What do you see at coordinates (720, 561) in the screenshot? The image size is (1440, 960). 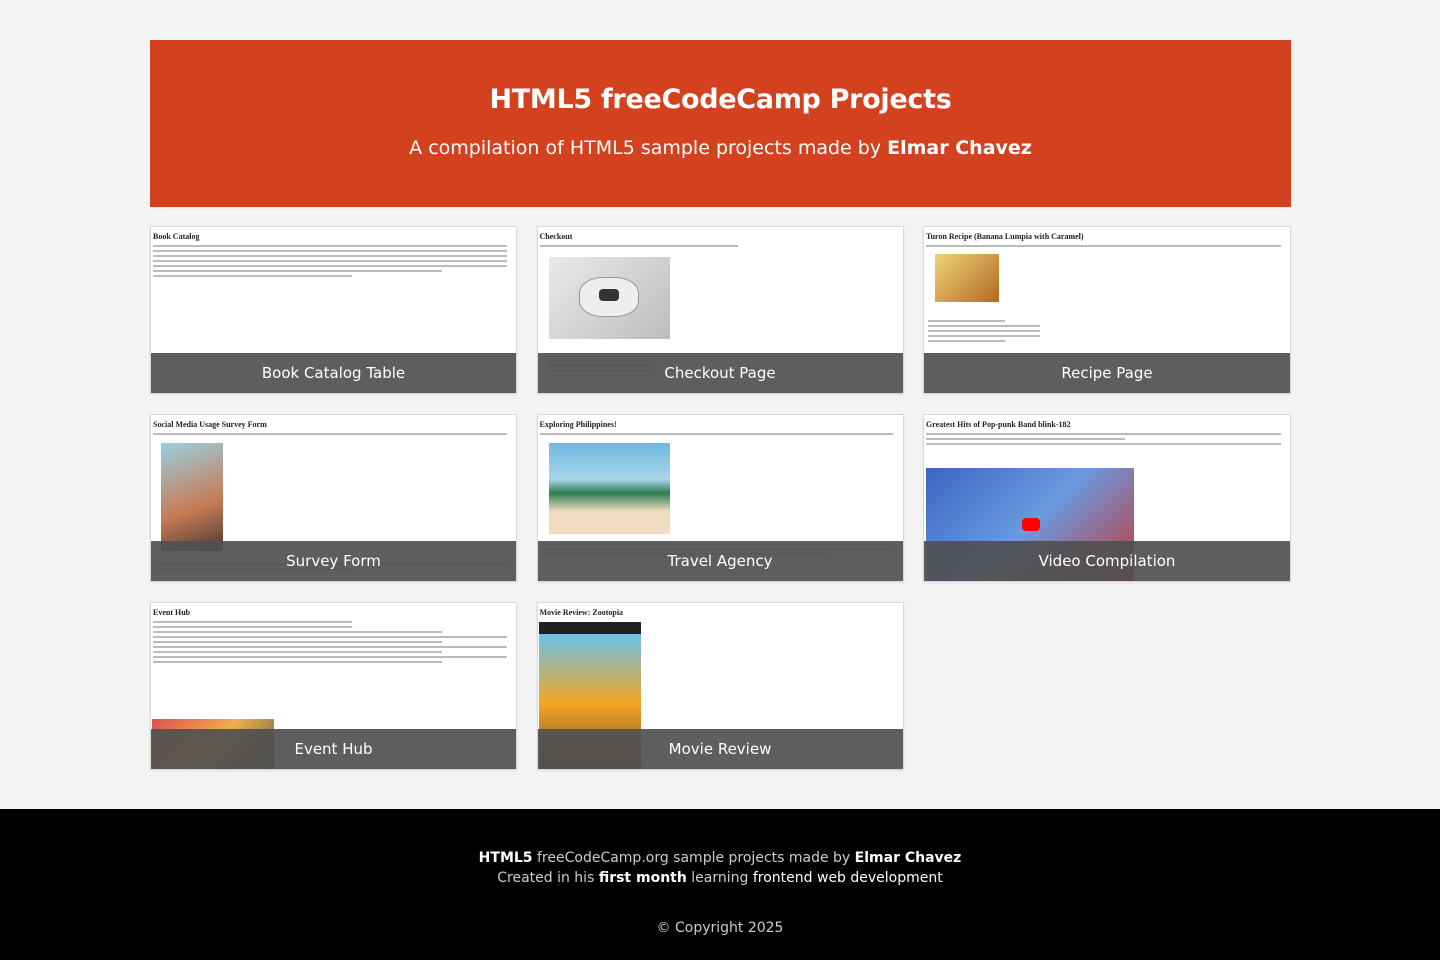 I see `card-caption: Travel Agency` at bounding box center [720, 561].